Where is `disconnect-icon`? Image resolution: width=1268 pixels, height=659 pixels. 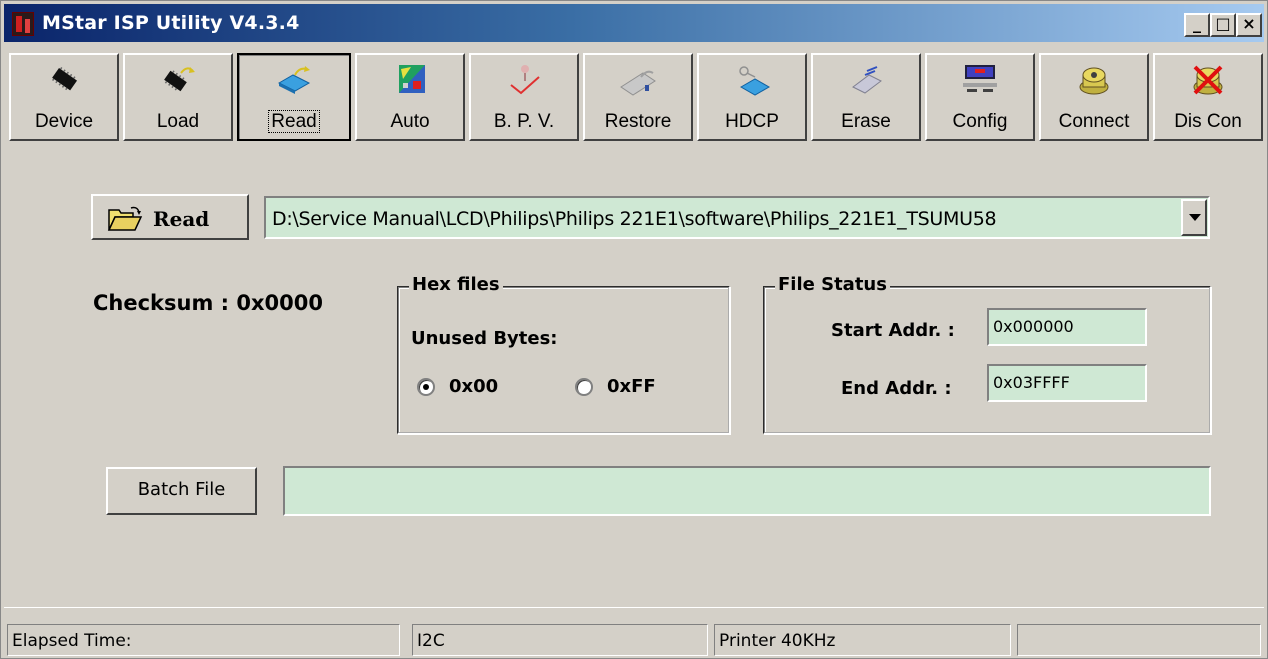
disconnect-icon is located at coordinates (1208, 80).